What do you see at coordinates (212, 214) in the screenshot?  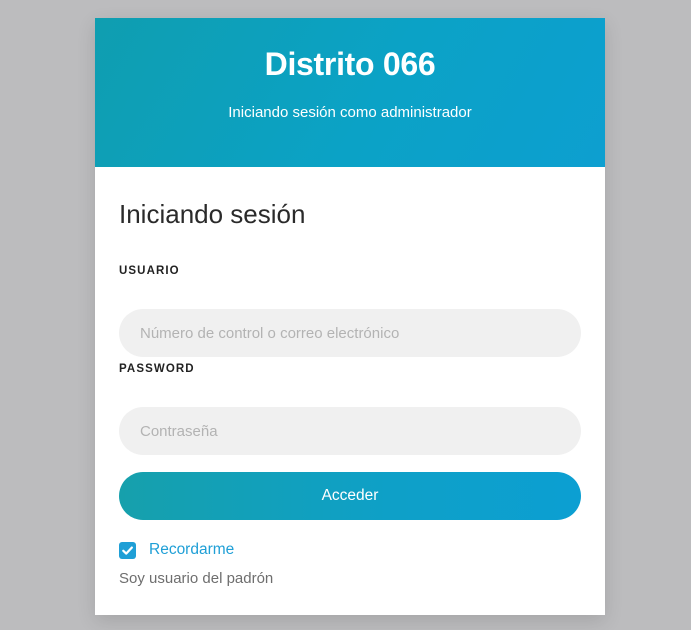 I see `form-title: Iniciando sesión` at bounding box center [212, 214].